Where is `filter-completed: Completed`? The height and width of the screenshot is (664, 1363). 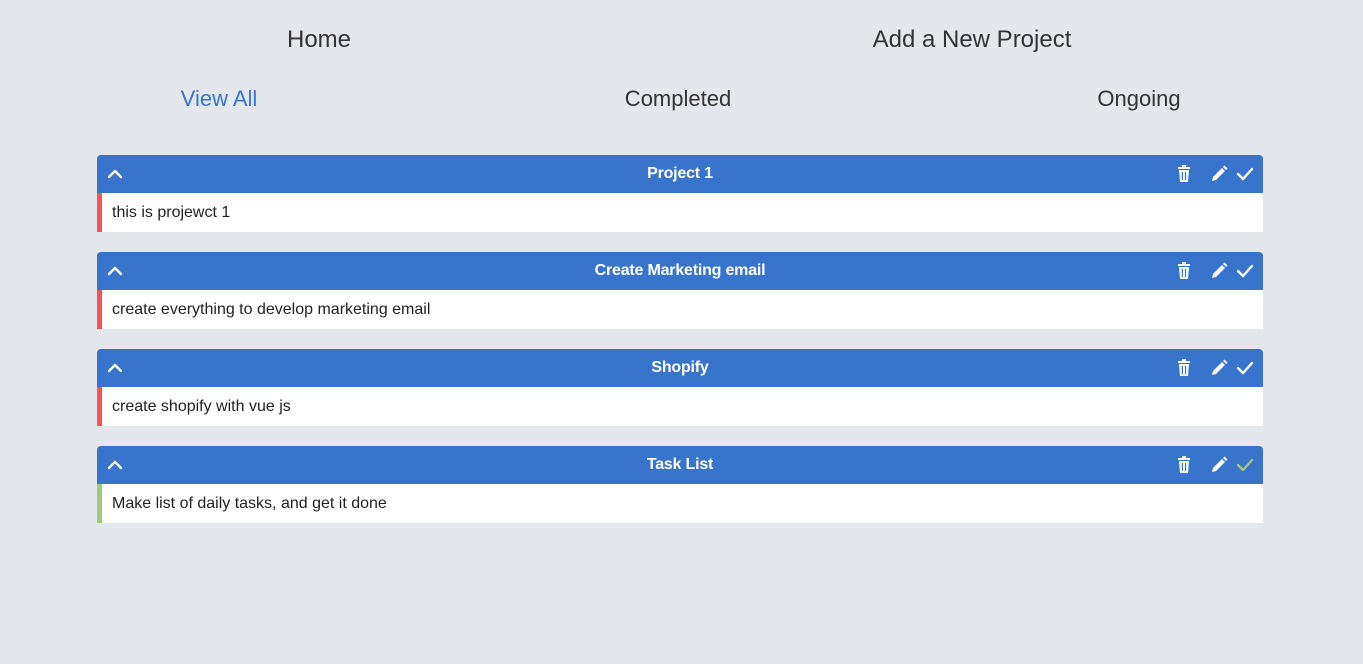 filter-completed: Completed is located at coordinates (678, 99).